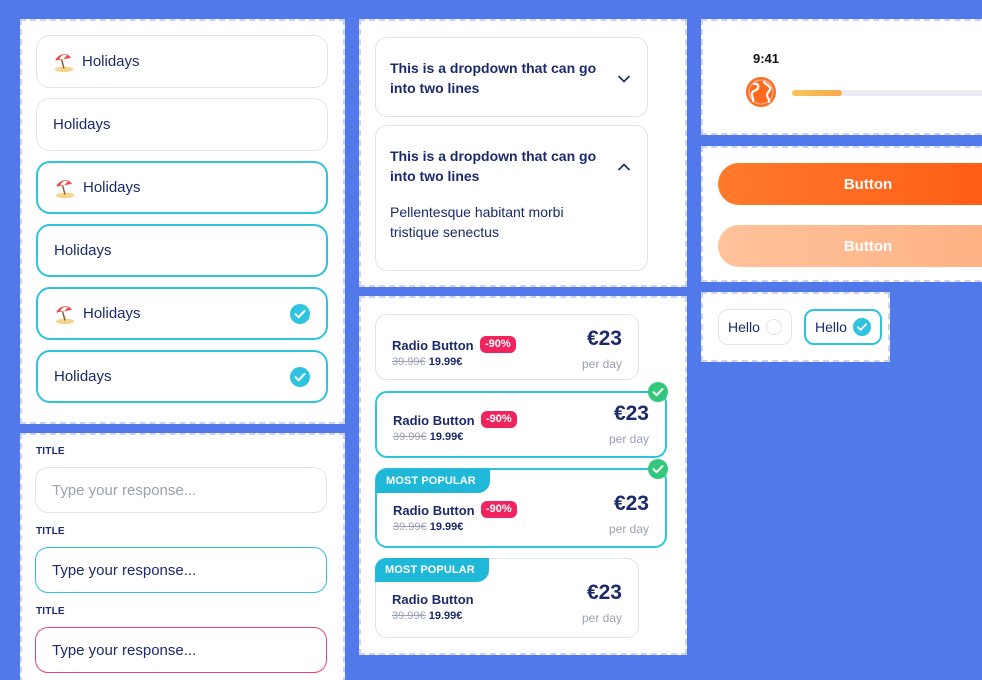 This screenshot has width=982, height=680. Describe the element at coordinates (181, 490) in the screenshot. I see `response-input-default` at that location.